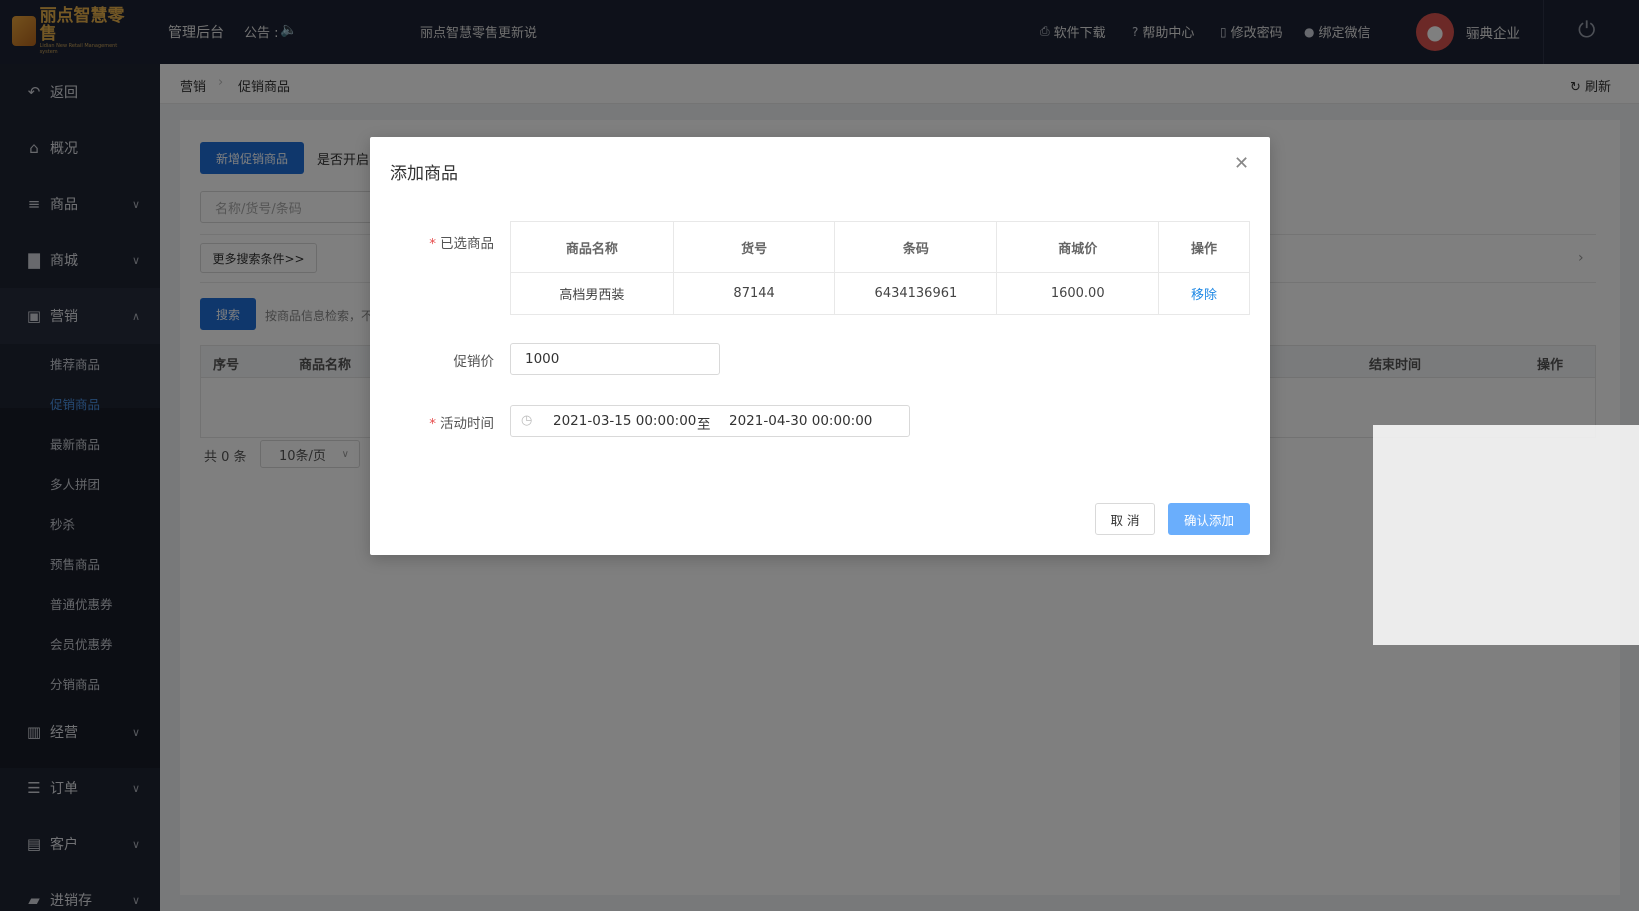 The width and height of the screenshot is (1639, 911). I want to click on activity-time-label-text: 活动时间, so click(467, 424).